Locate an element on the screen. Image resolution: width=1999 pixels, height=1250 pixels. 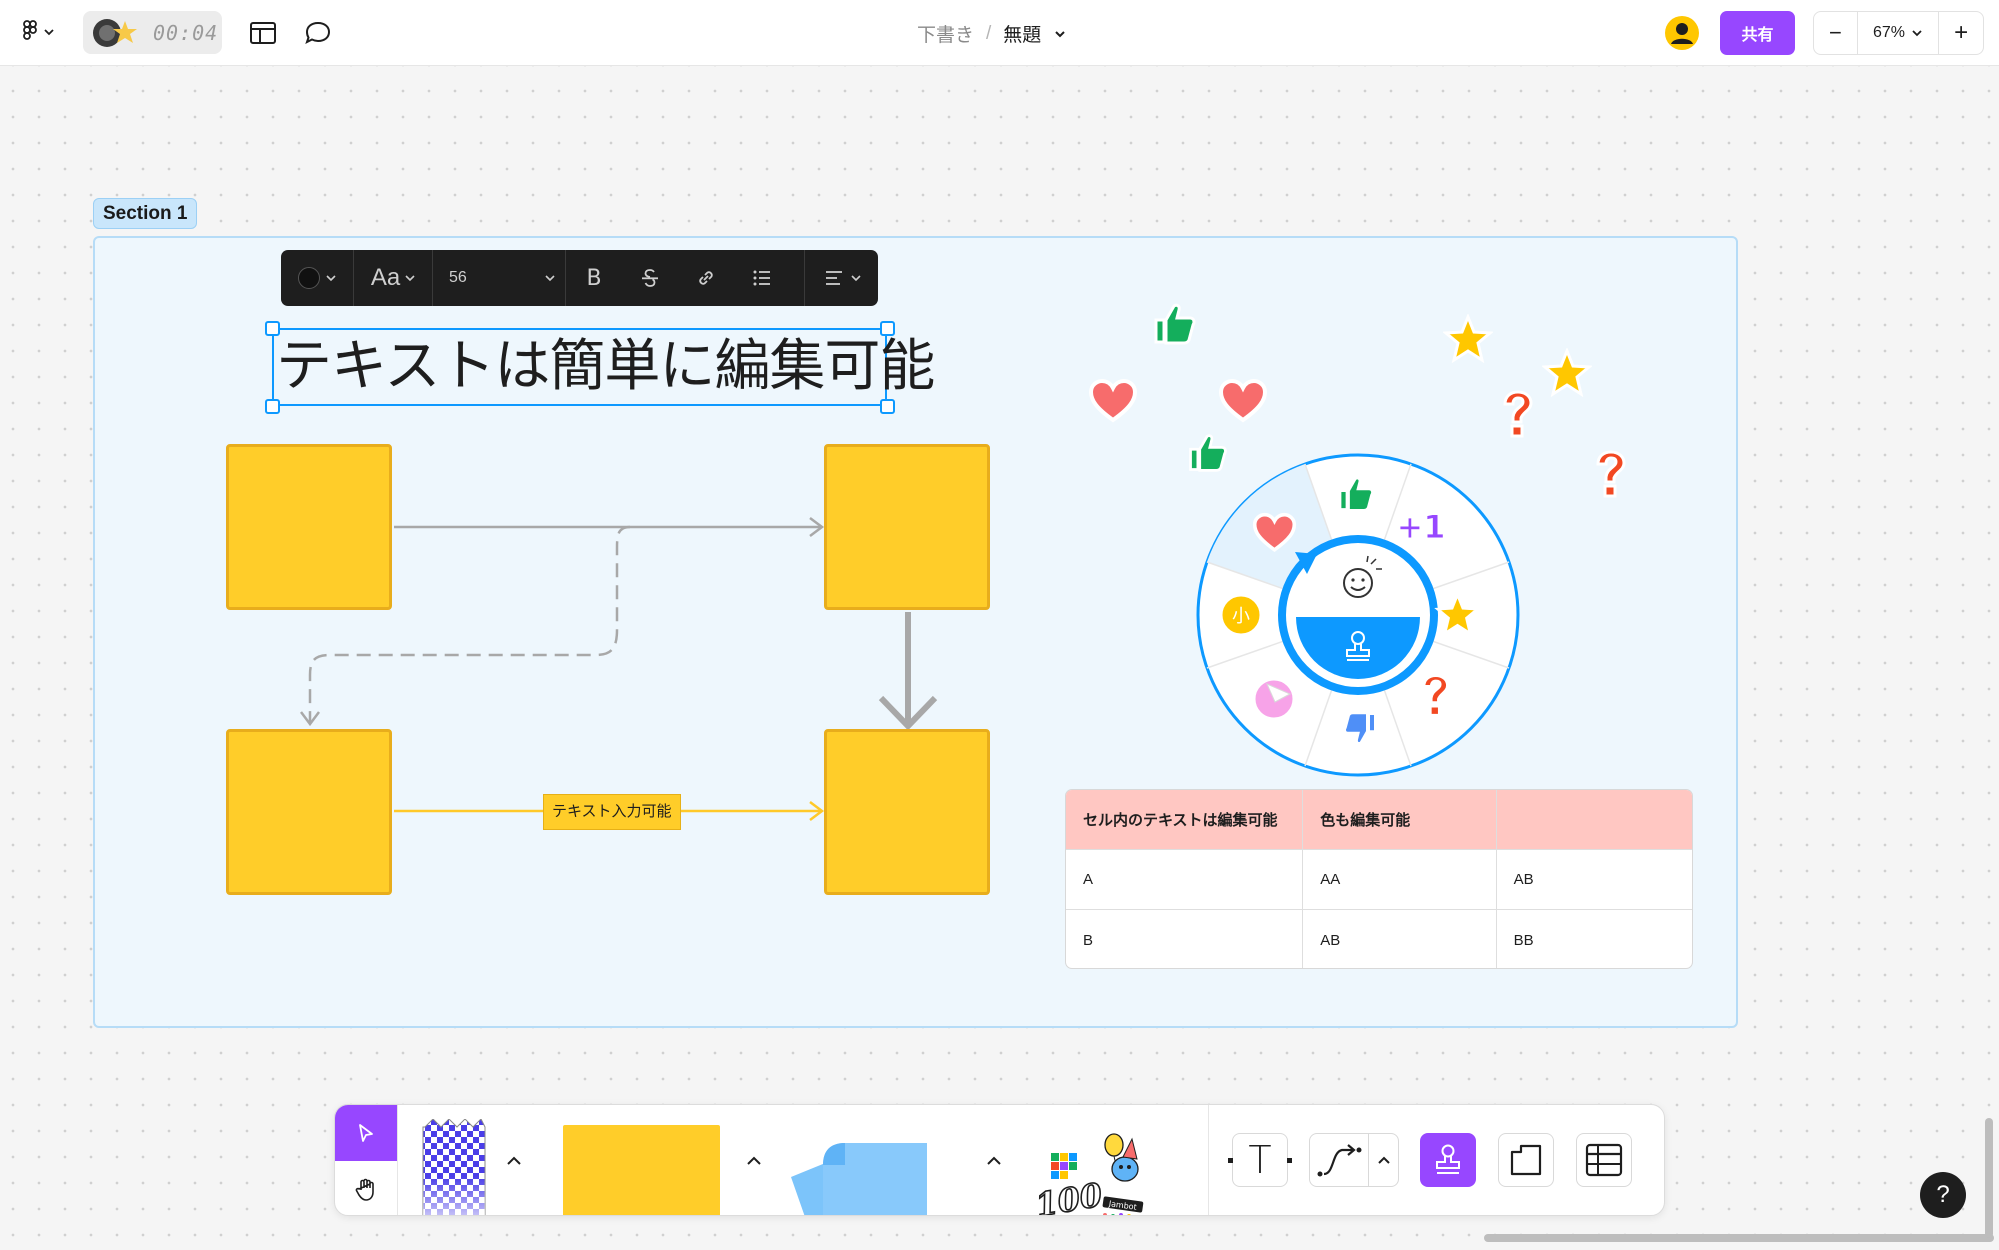
bold-icon: B is located at coordinates (594, 278).